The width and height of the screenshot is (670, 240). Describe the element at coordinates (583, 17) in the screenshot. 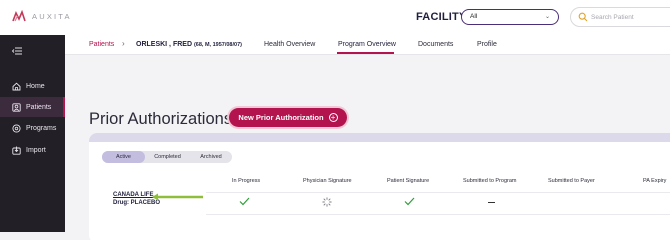

I see `search-icon` at that location.